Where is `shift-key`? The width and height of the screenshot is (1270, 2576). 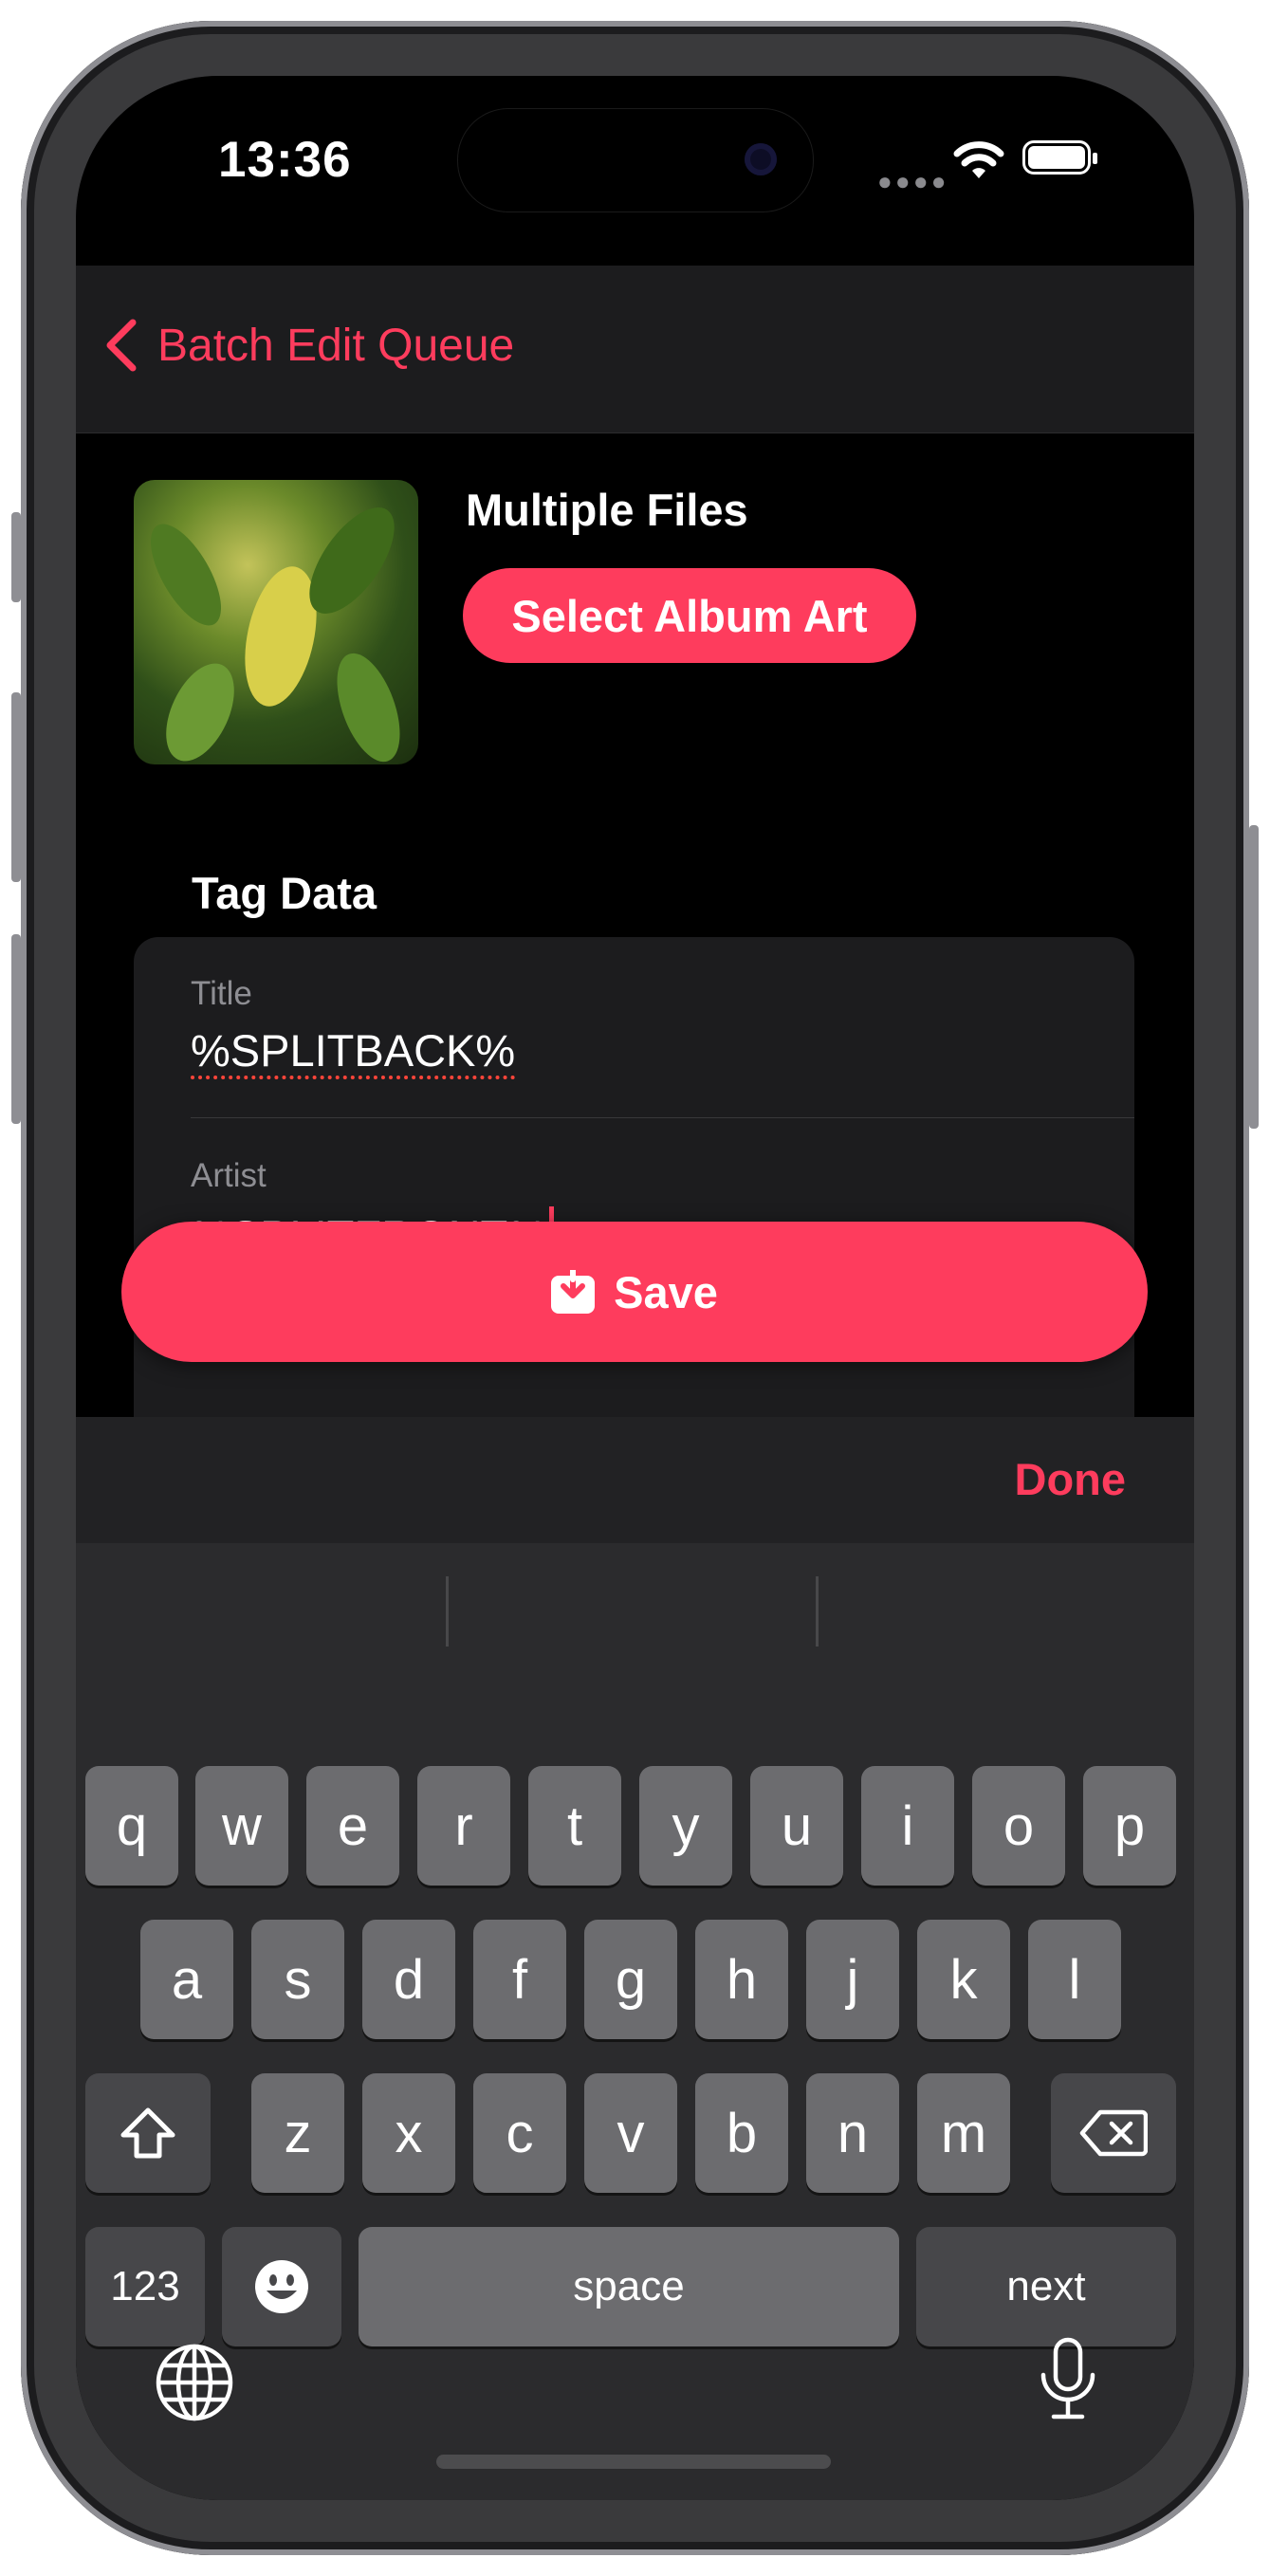
shift-key is located at coordinates (148, 2133).